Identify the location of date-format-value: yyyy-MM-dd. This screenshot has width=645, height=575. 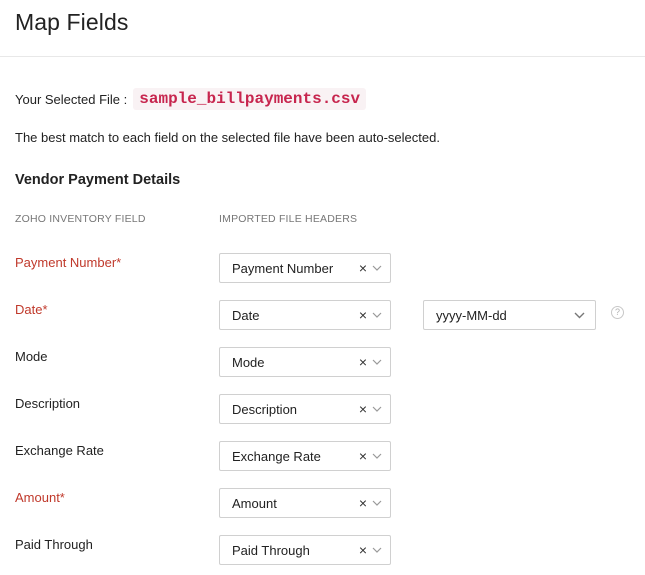
(471, 315).